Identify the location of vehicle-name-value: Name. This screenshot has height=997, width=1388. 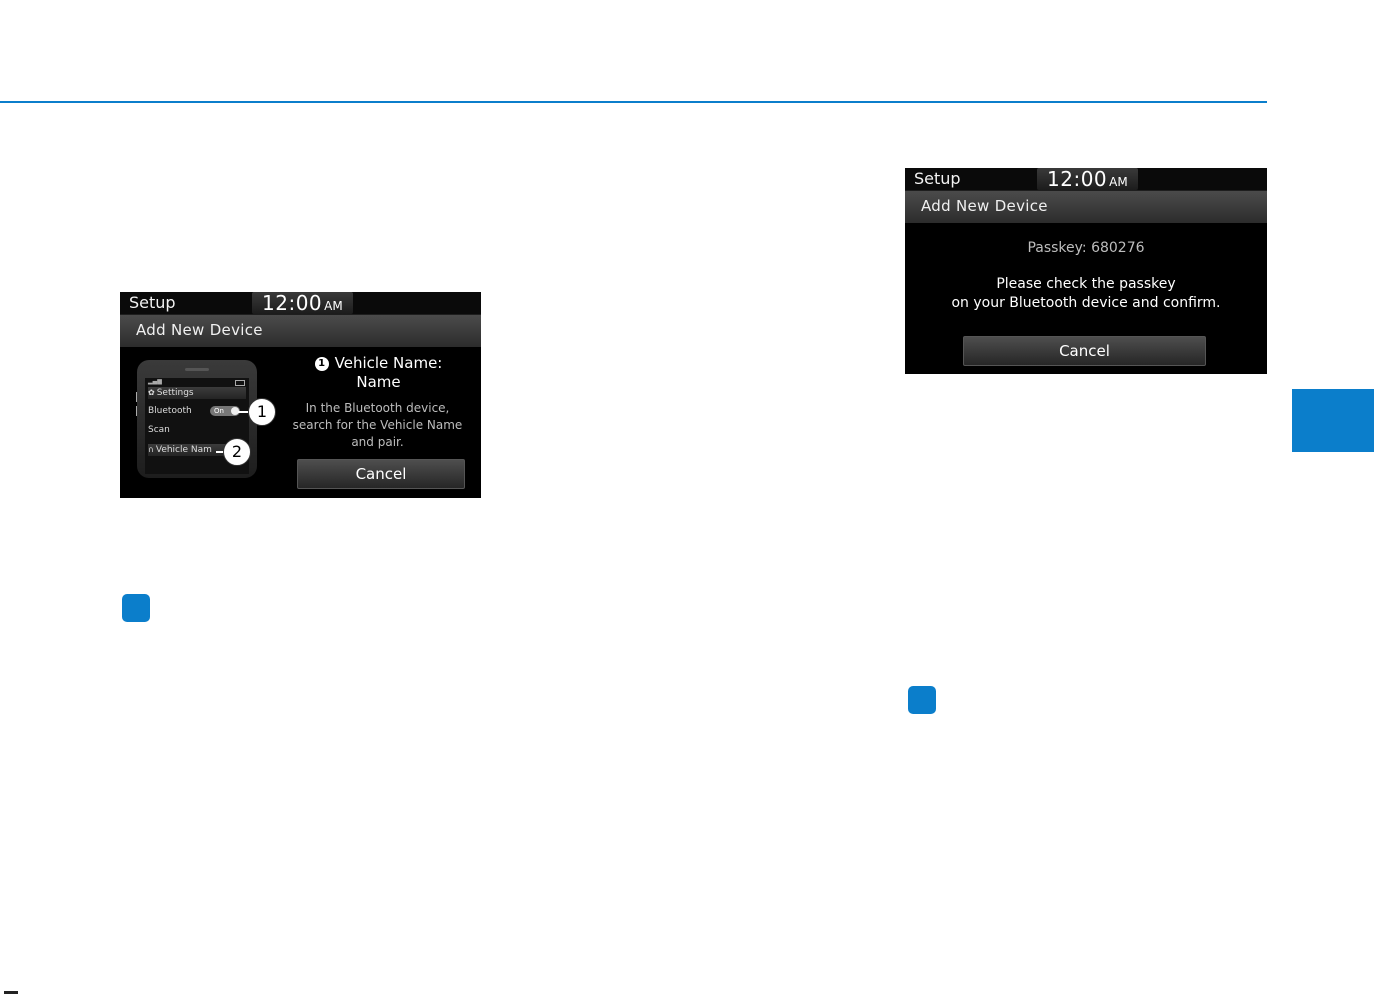
(378, 382).